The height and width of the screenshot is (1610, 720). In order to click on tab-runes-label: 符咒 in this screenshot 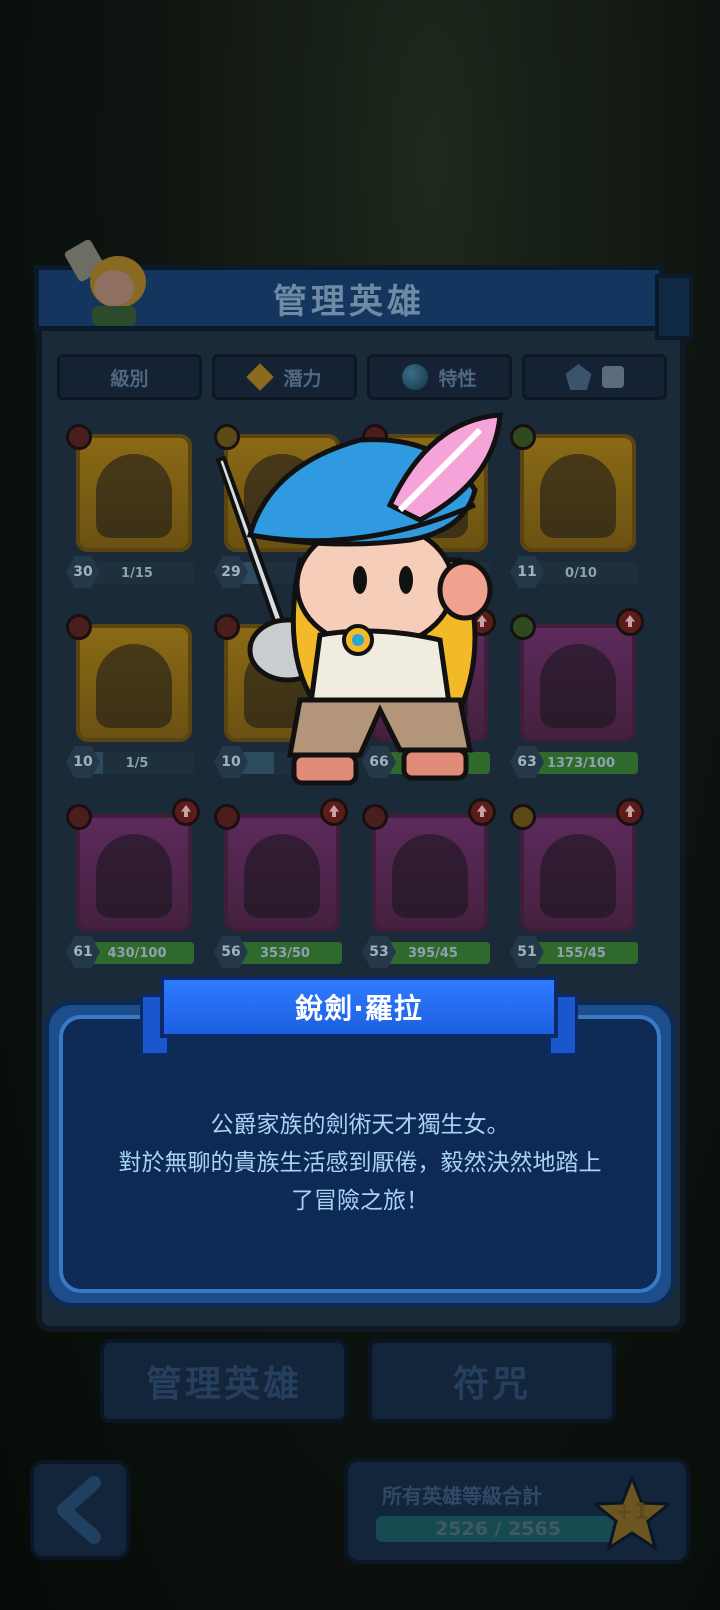, I will do `click(491, 1384)`.